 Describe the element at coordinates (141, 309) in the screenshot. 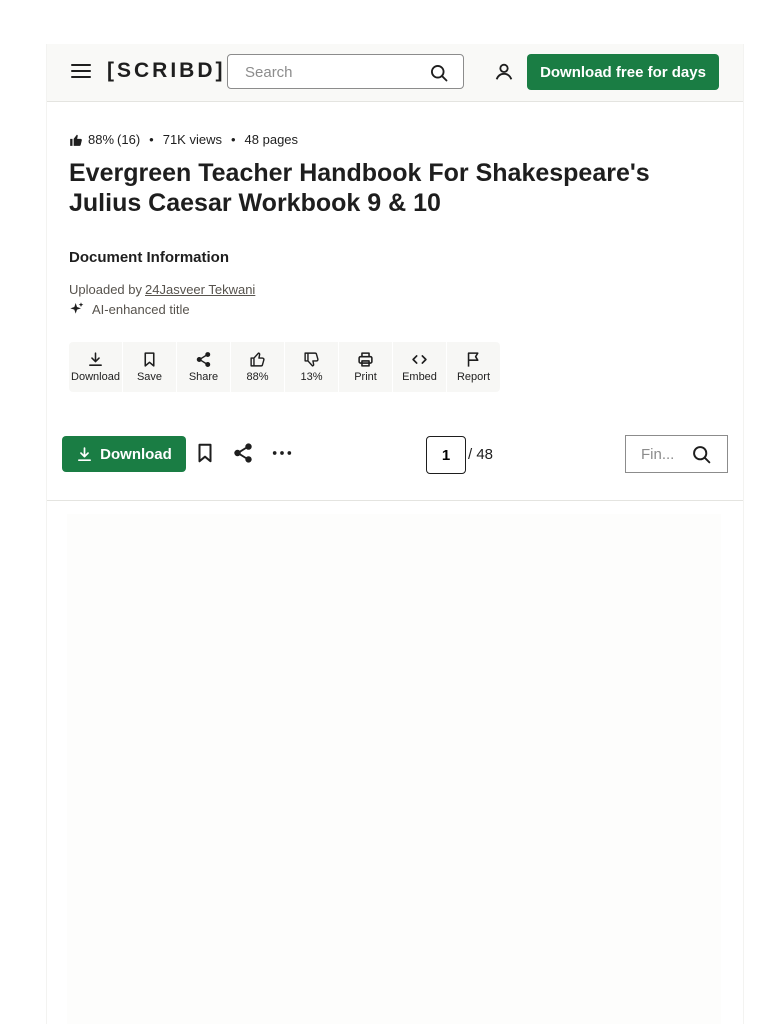

I see `ai-enhanced-text: AI-enhanced title` at that location.